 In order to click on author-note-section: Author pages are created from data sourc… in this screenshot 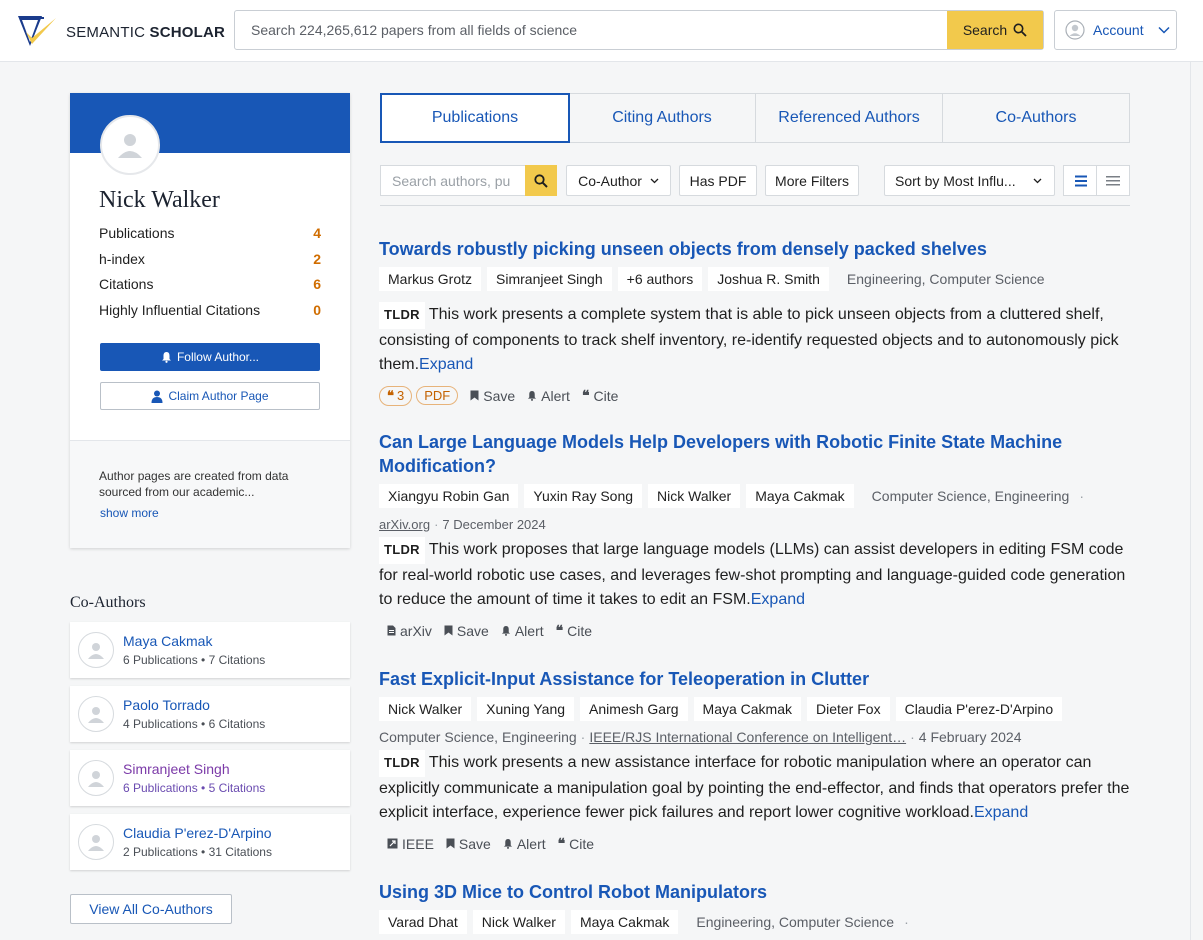, I will do `click(210, 494)`.